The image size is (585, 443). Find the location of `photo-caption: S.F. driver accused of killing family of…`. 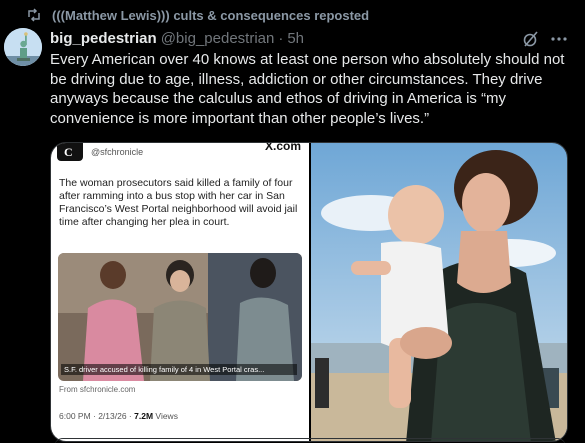

photo-caption: S.F. driver accused of killing family of… is located at coordinates (179, 369).